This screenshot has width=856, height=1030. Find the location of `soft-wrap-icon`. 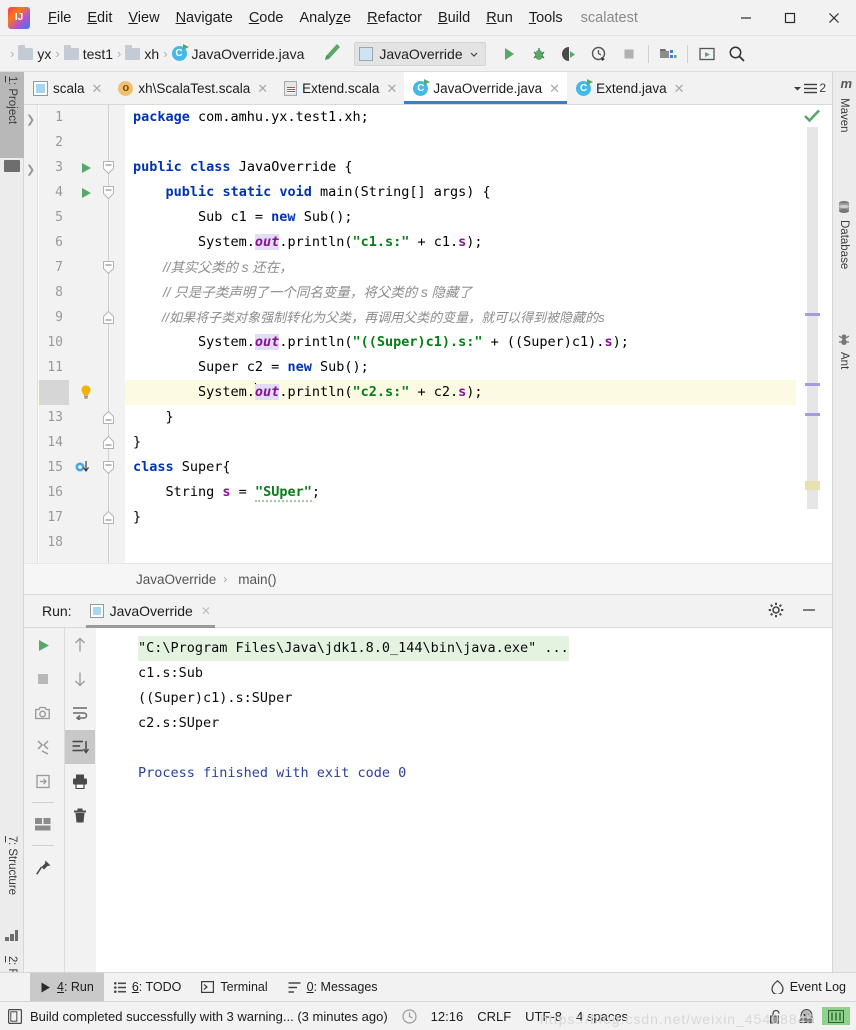

soft-wrap-icon is located at coordinates (80, 713).